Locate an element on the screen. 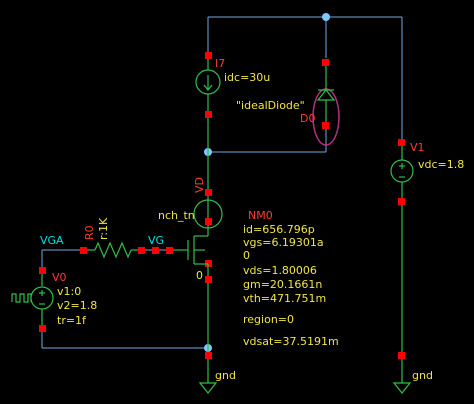 This screenshot has width=474, height=404. gnd-right-label: gnd is located at coordinates (422, 375).